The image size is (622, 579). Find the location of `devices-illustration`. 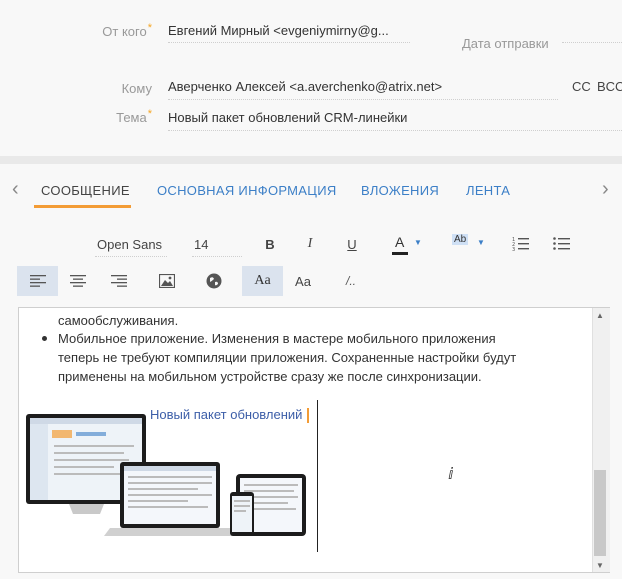

devices-illustration is located at coordinates (166, 475).